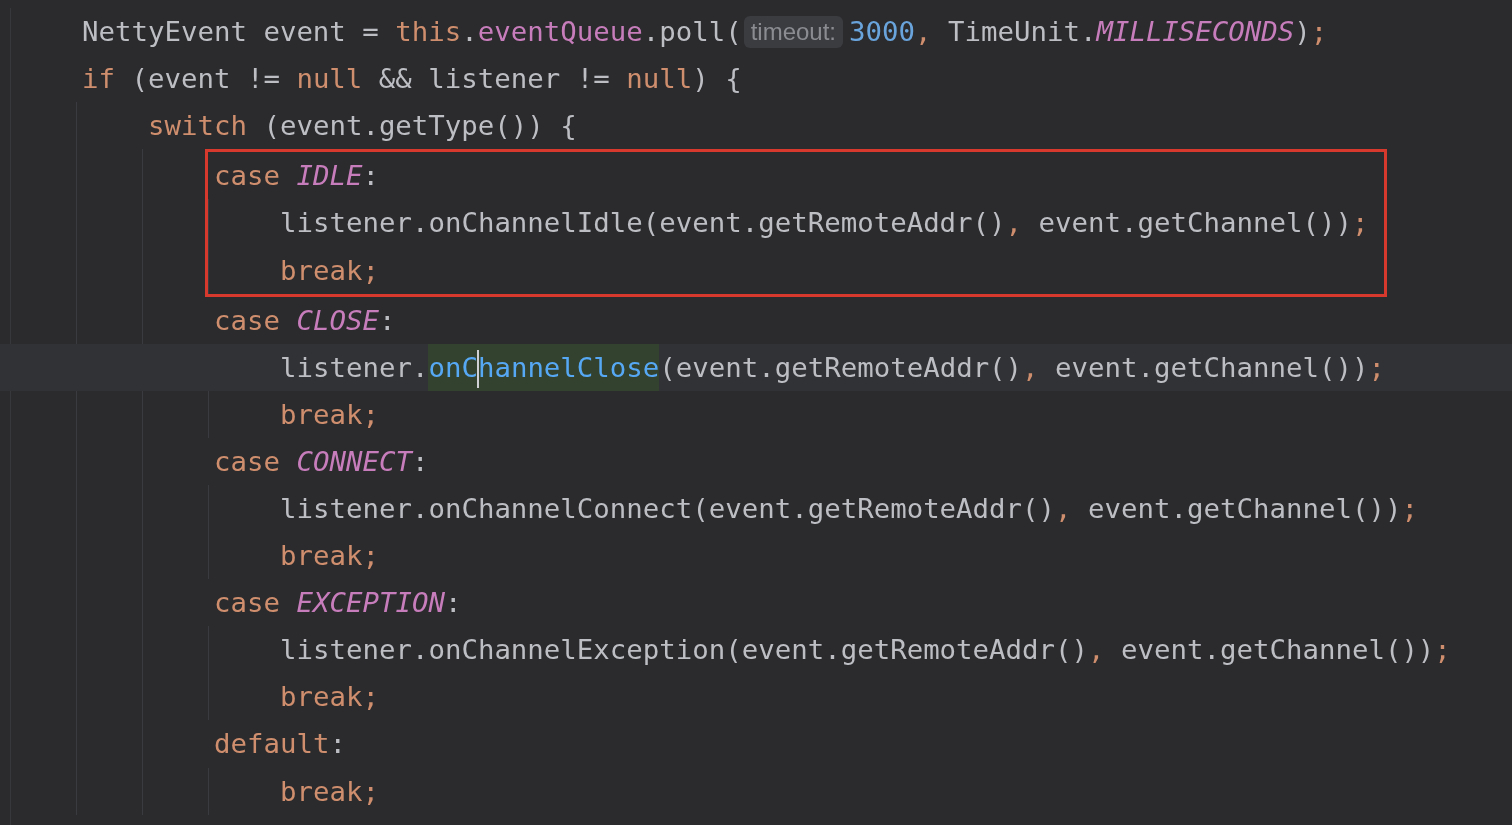  Describe the element at coordinates (824, 223) in the screenshot. I see `code-text: listener.onChannelIdle(event.getRemoteAddr(), event.getChannel());` at that location.